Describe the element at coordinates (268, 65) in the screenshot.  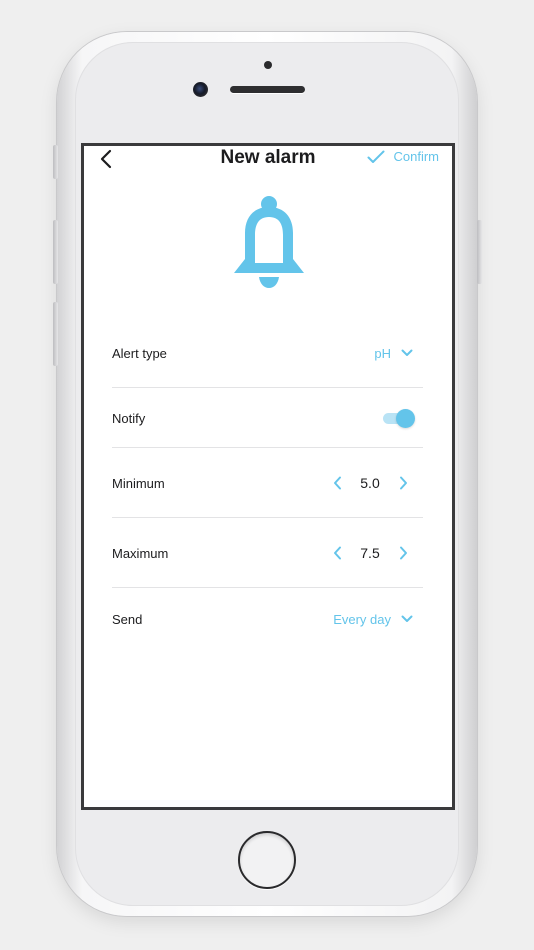
I see `proximity-sensor` at that location.